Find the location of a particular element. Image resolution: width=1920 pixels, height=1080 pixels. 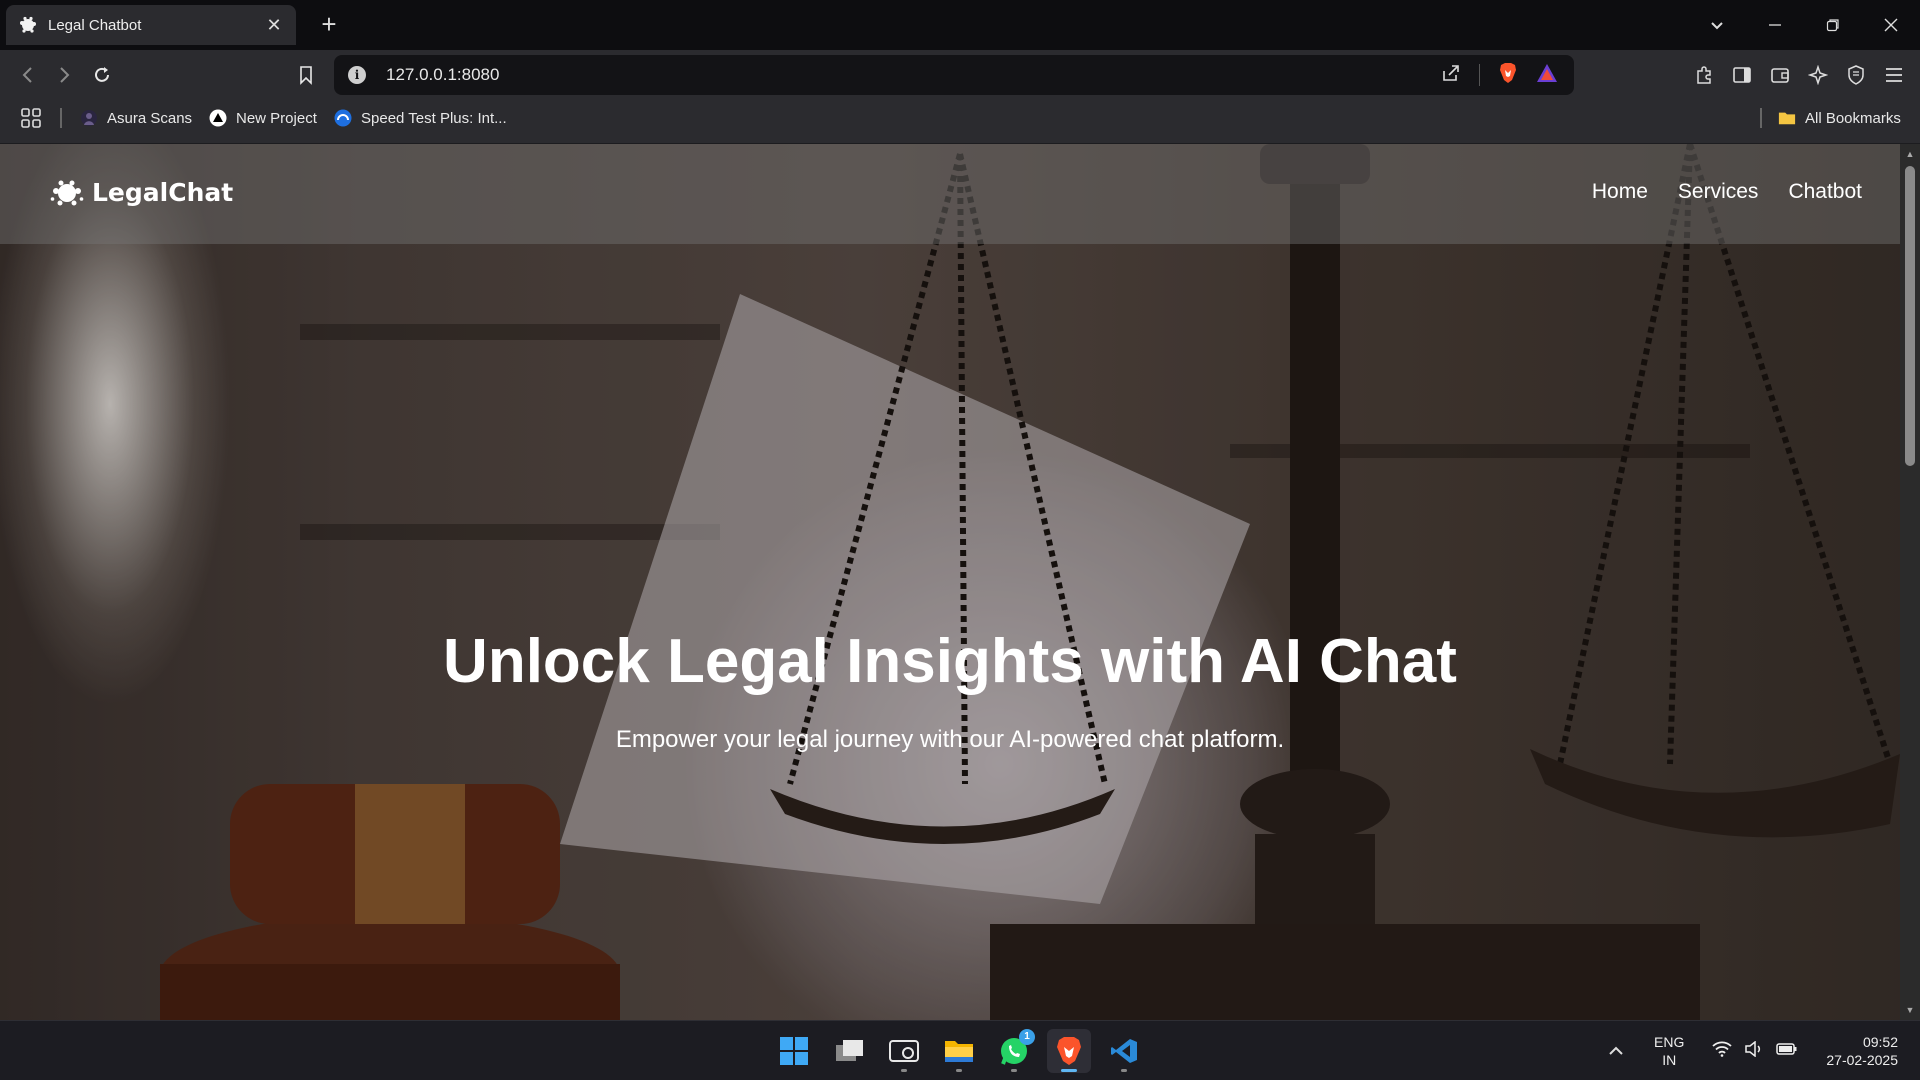

menu-icon is located at coordinates (1894, 75).